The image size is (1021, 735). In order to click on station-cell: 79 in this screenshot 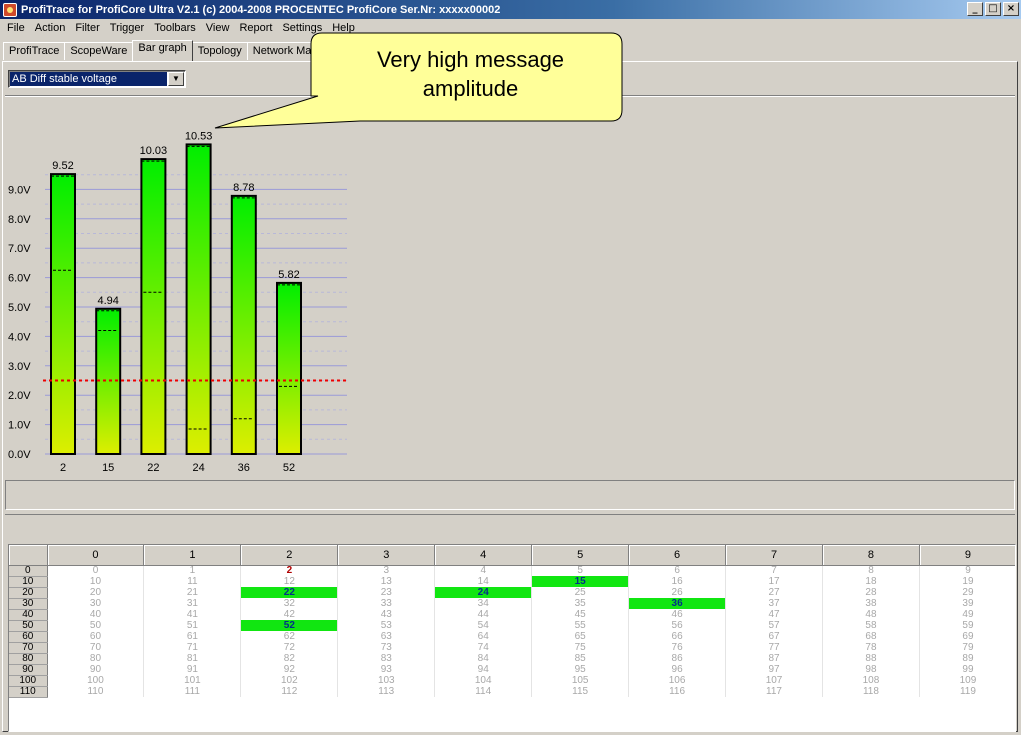, I will do `click(967, 647)`.